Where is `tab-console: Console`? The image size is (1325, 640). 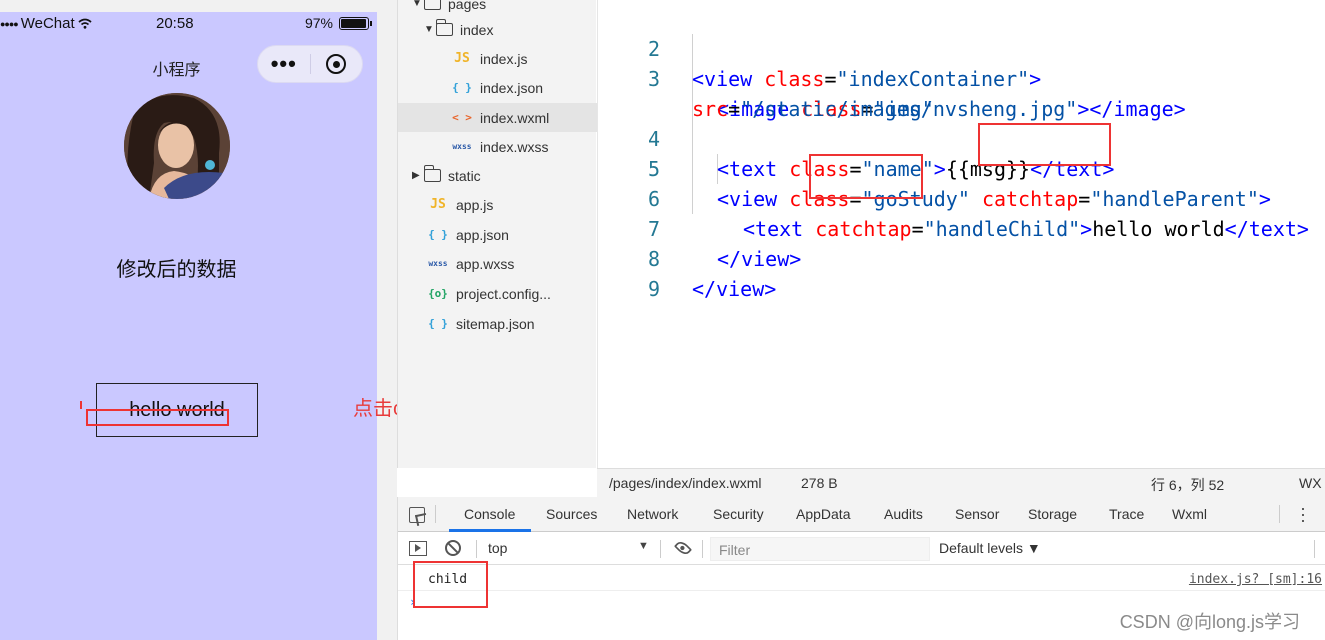
tab-console: Console is located at coordinates (489, 514).